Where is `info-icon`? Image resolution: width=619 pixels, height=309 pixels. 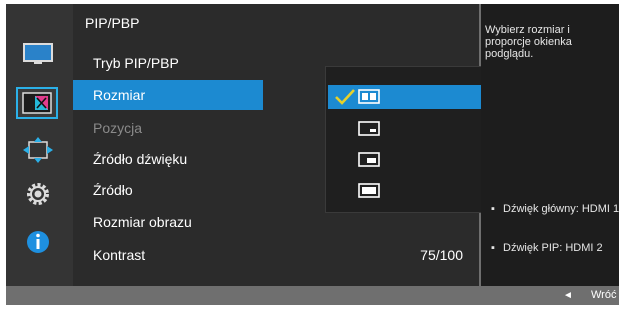
info-icon is located at coordinates (38, 242).